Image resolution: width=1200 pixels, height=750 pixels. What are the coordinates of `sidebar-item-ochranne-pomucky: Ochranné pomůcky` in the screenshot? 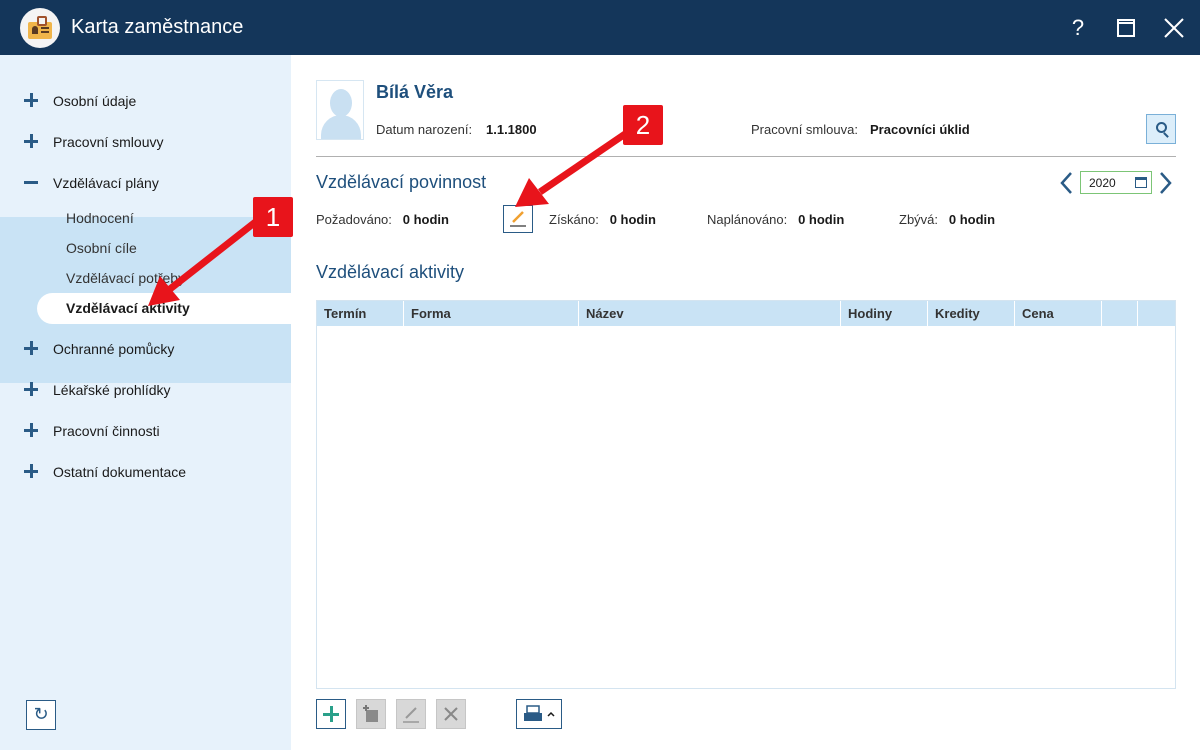 It's located at (145, 349).